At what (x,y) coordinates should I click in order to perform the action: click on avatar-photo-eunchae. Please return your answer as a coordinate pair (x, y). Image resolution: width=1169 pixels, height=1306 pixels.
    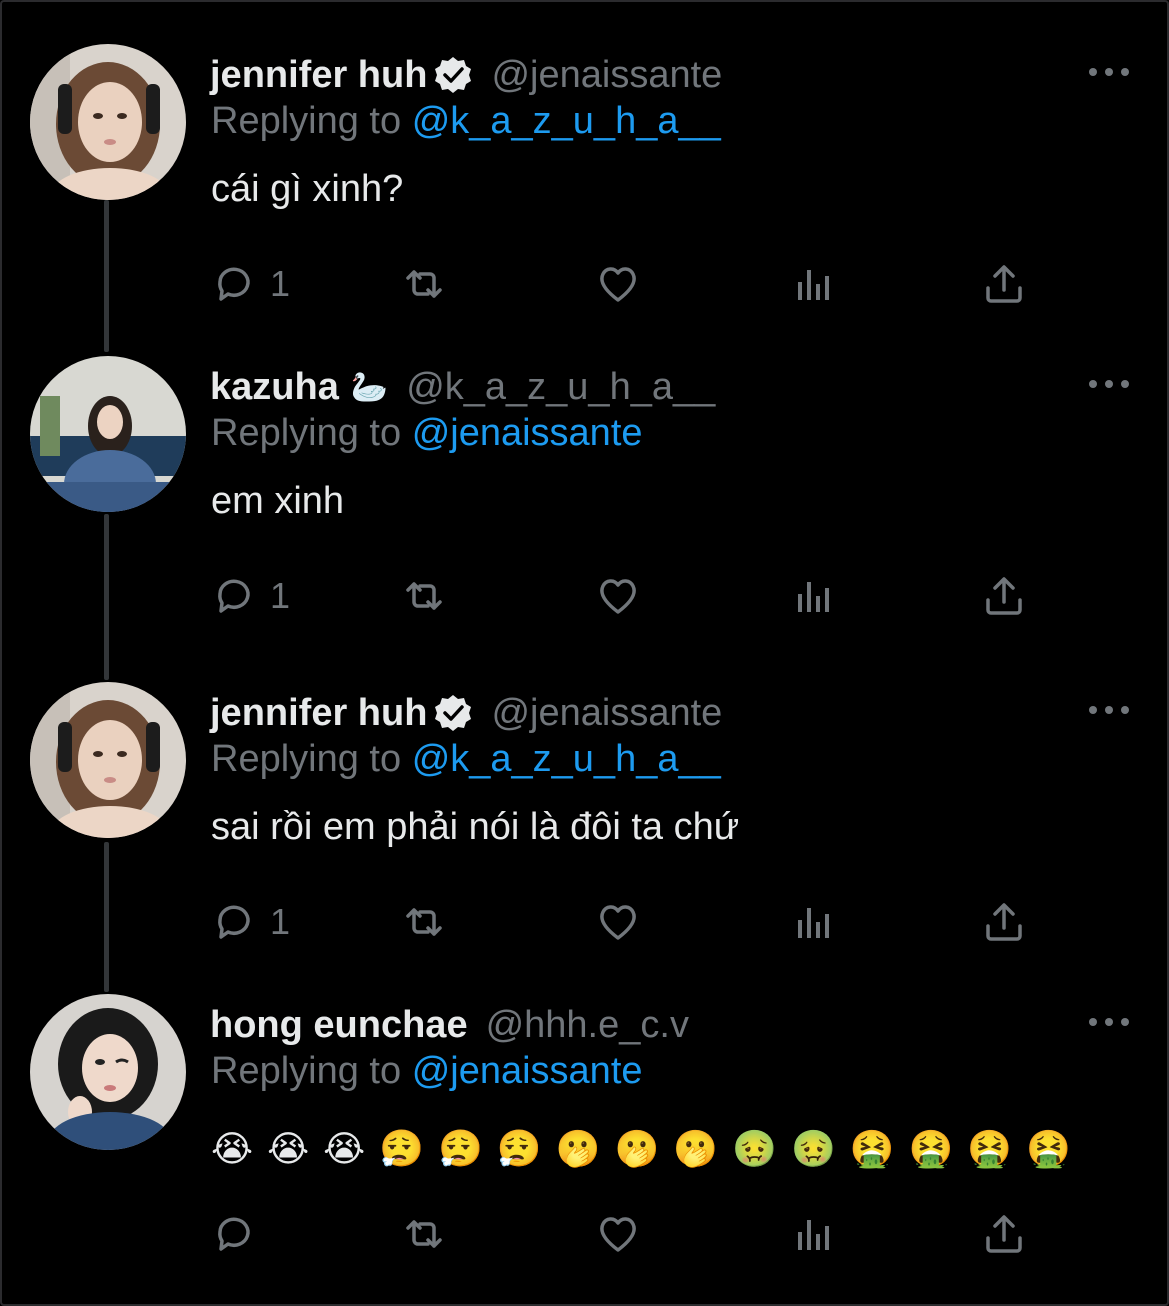
    Looking at the image, I should click on (108, 1072).